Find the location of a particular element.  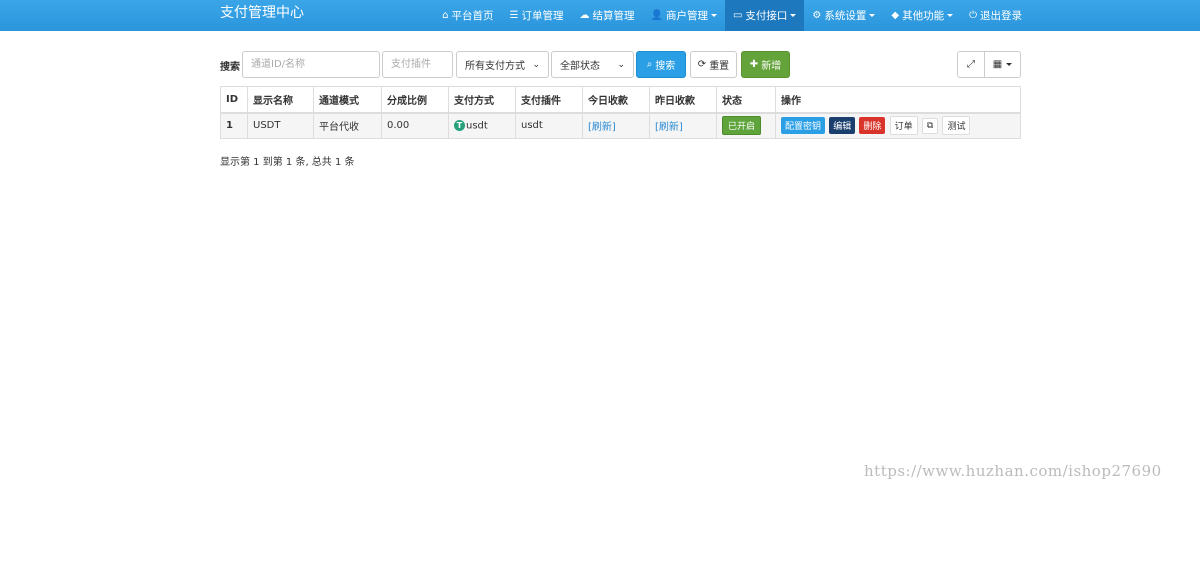

nav-other-label: 其他功能 is located at coordinates (923, 16).